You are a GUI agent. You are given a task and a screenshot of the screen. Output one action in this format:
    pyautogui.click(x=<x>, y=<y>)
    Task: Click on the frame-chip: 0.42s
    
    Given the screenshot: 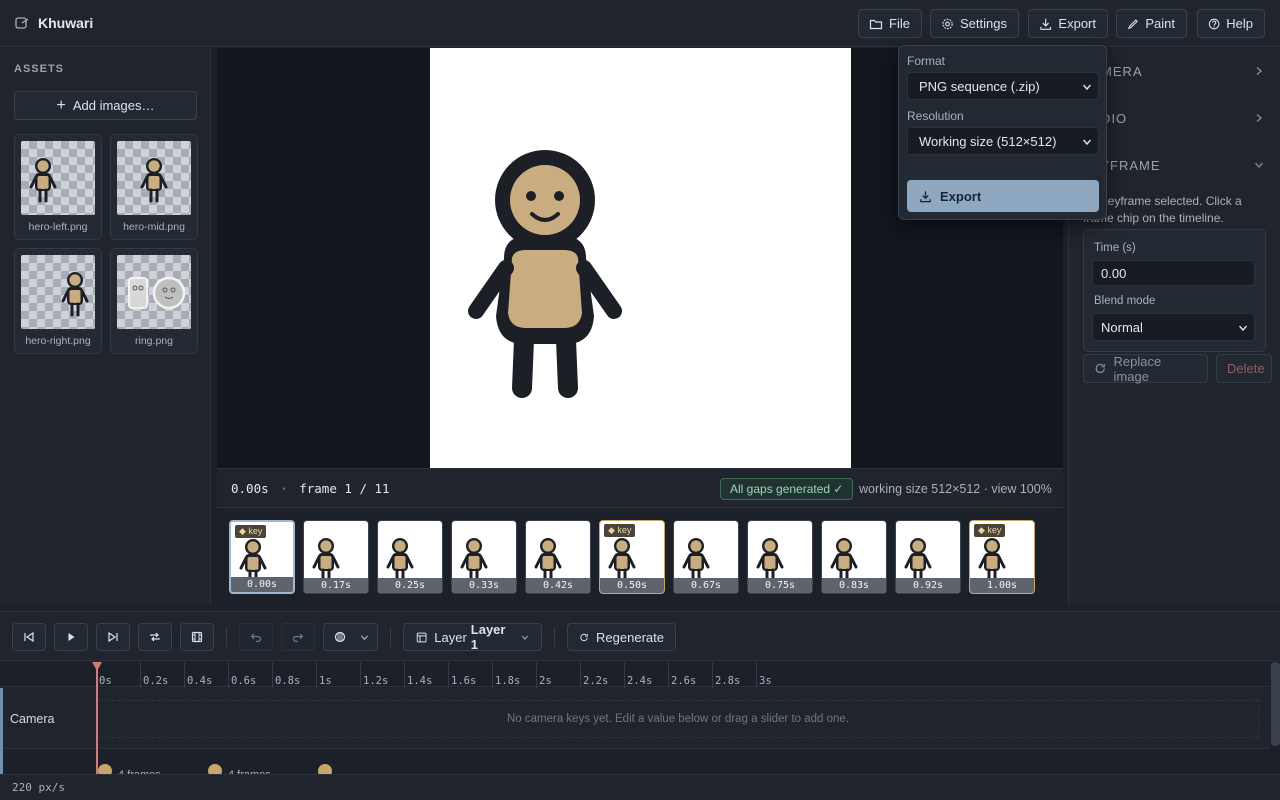 What is the action you would take?
    pyautogui.click(x=558, y=557)
    